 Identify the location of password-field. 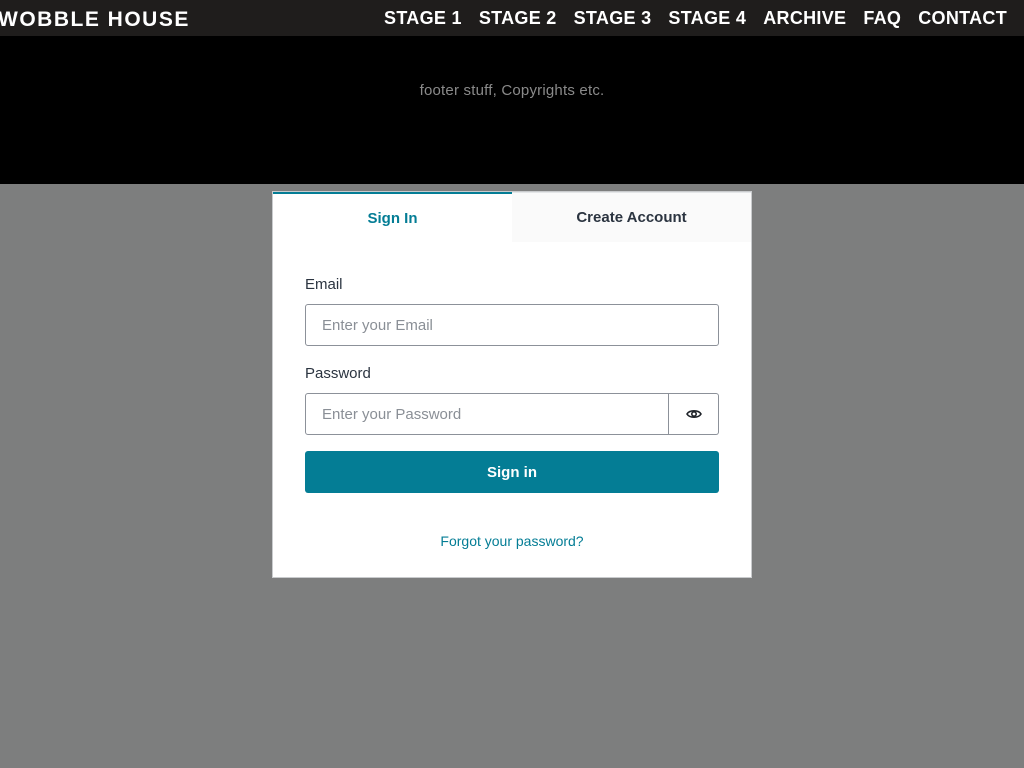
(487, 414).